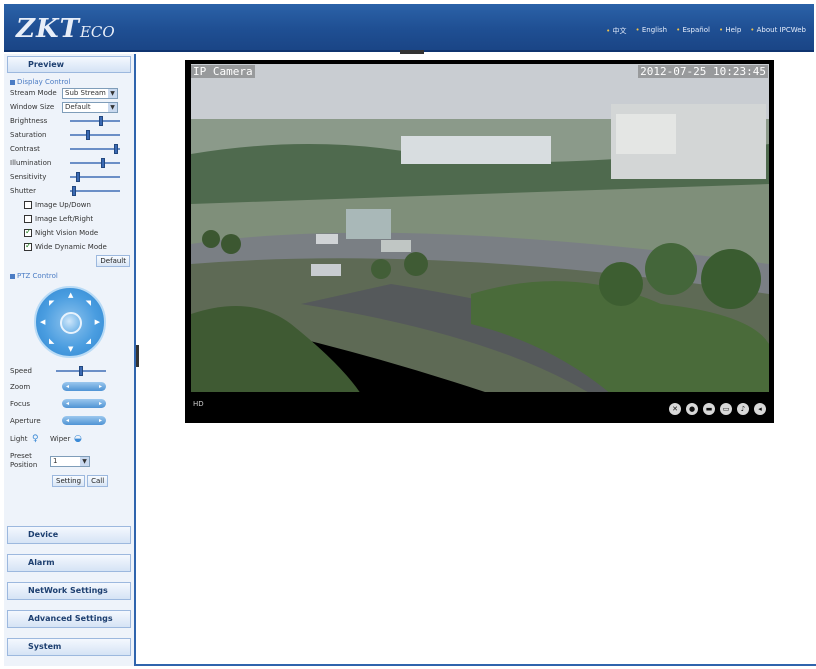 Image resolution: width=816 pixels, height=669 pixels. Describe the element at coordinates (69, 619) in the screenshot. I see `advanced-settings-section-header: Advanced Settings` at that location.